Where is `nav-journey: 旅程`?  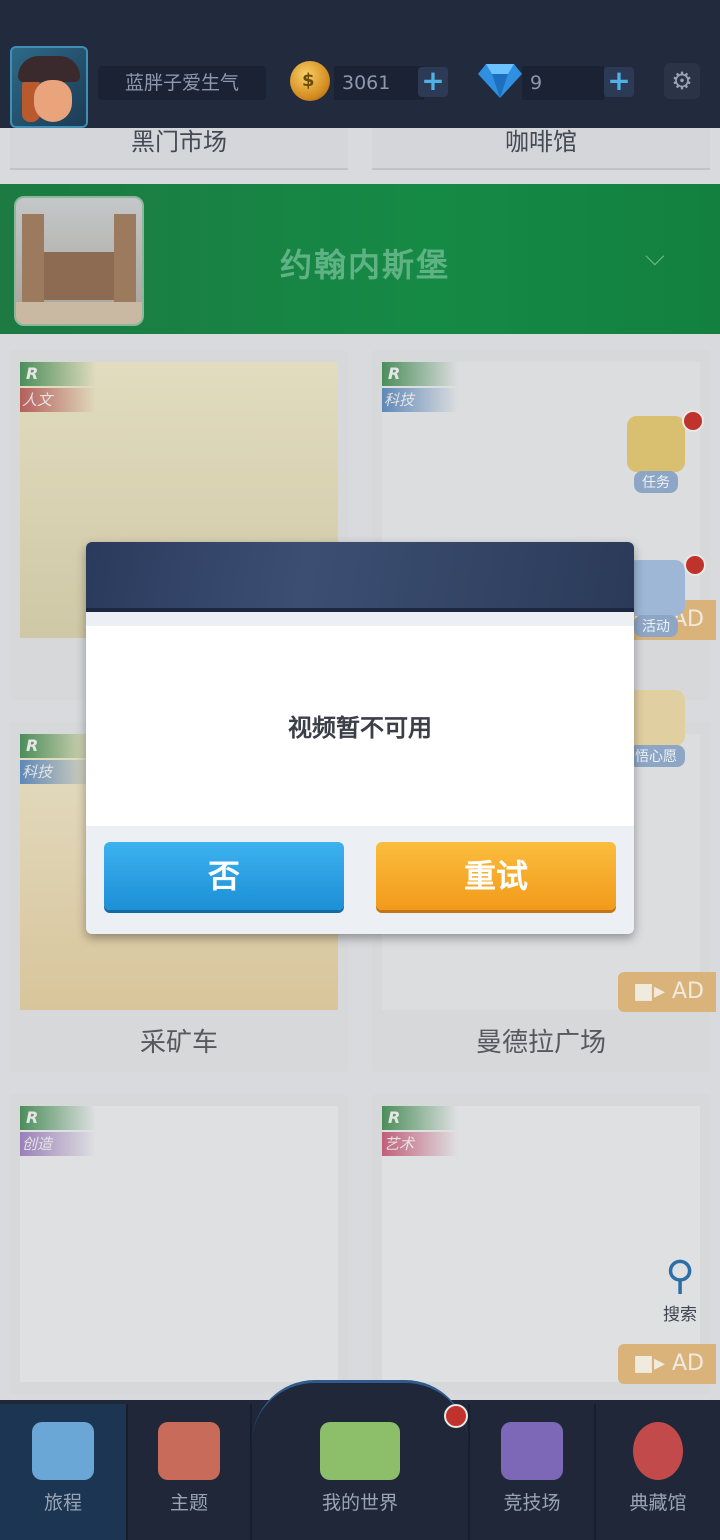
nav-journey: 旅程 is located at coordinates (63, 1472).